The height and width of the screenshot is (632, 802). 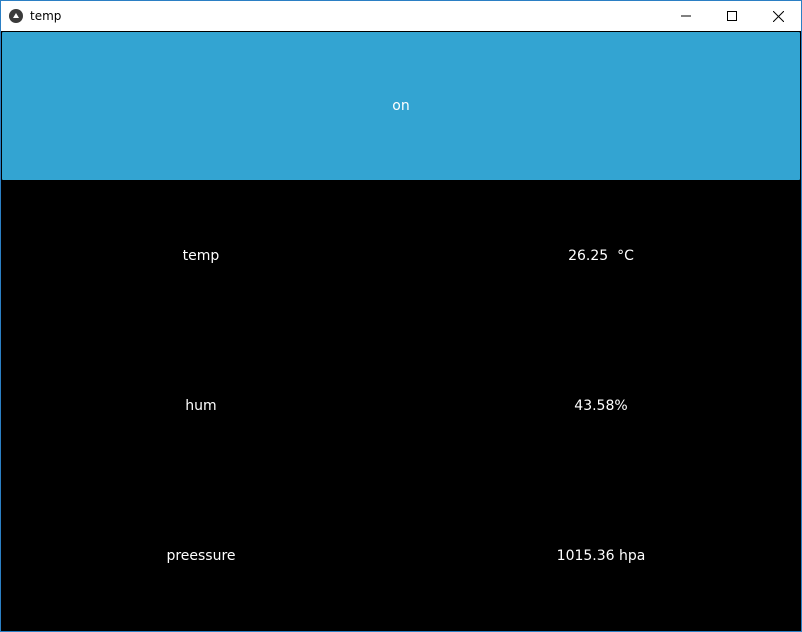 I want to click on close-icon, so click(x=778, y=16).